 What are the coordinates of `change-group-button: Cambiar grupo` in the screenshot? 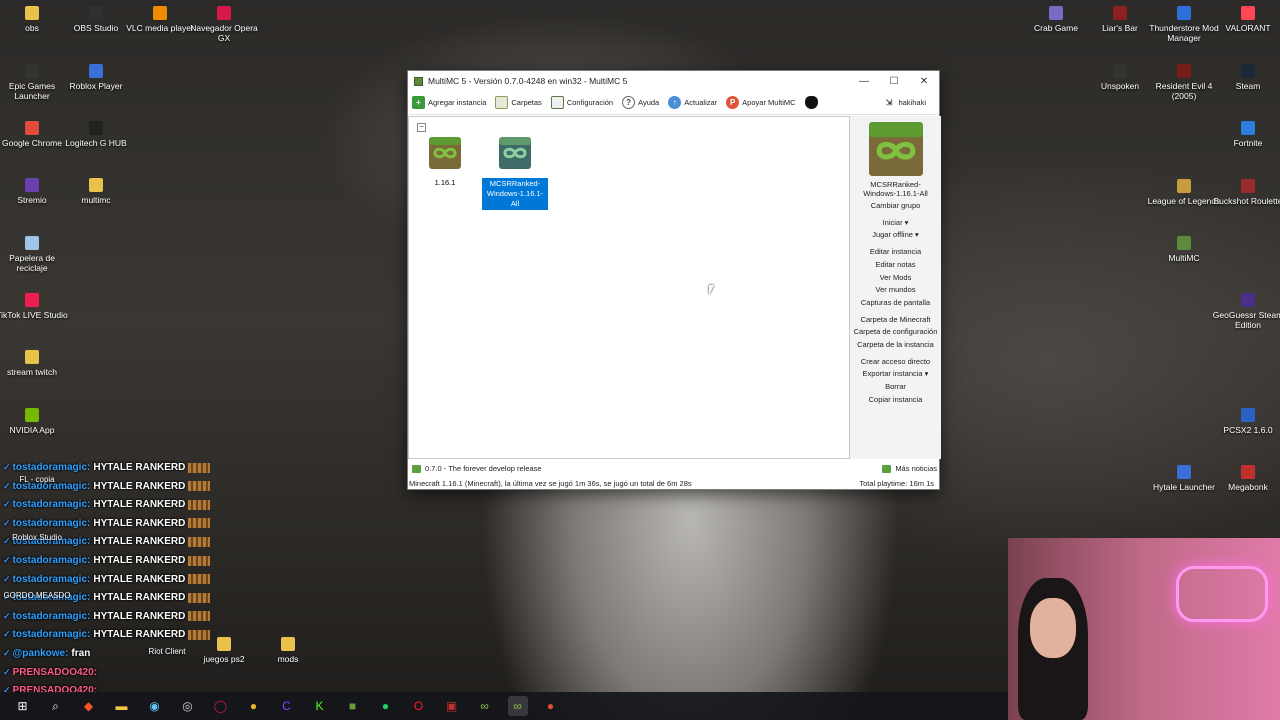 It's located at (895, 206).